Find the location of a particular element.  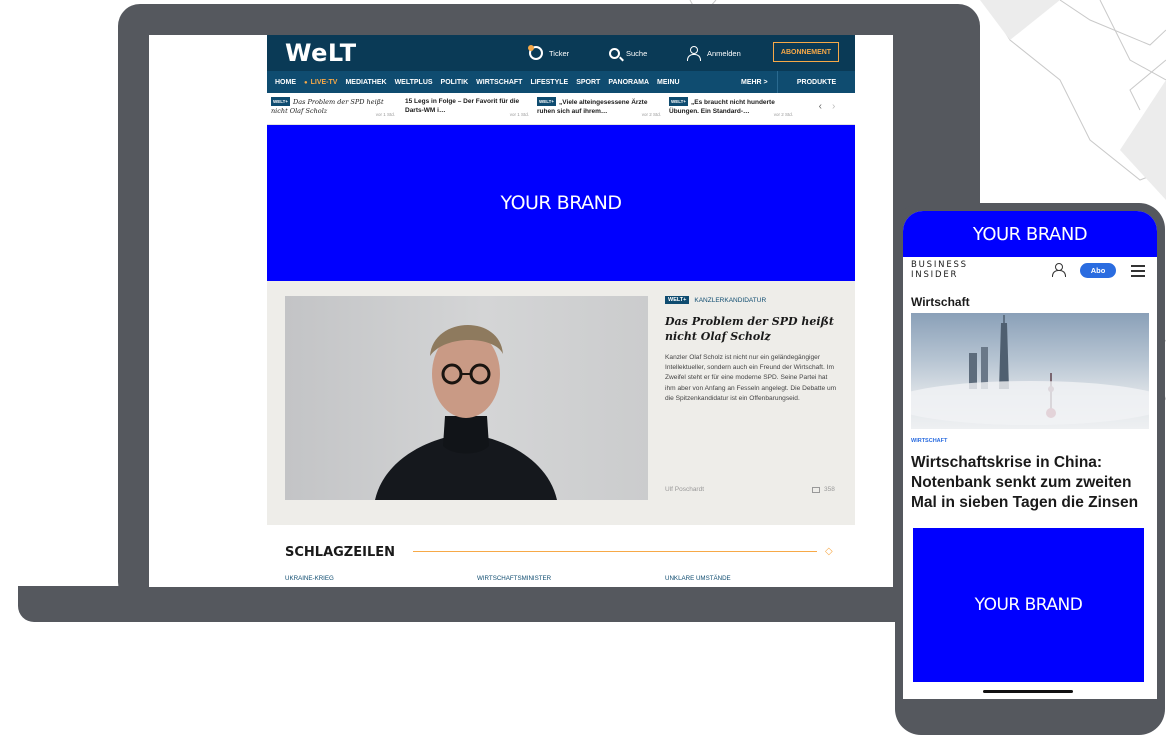

comments-link: 358 is located at coordinates (823, 489).